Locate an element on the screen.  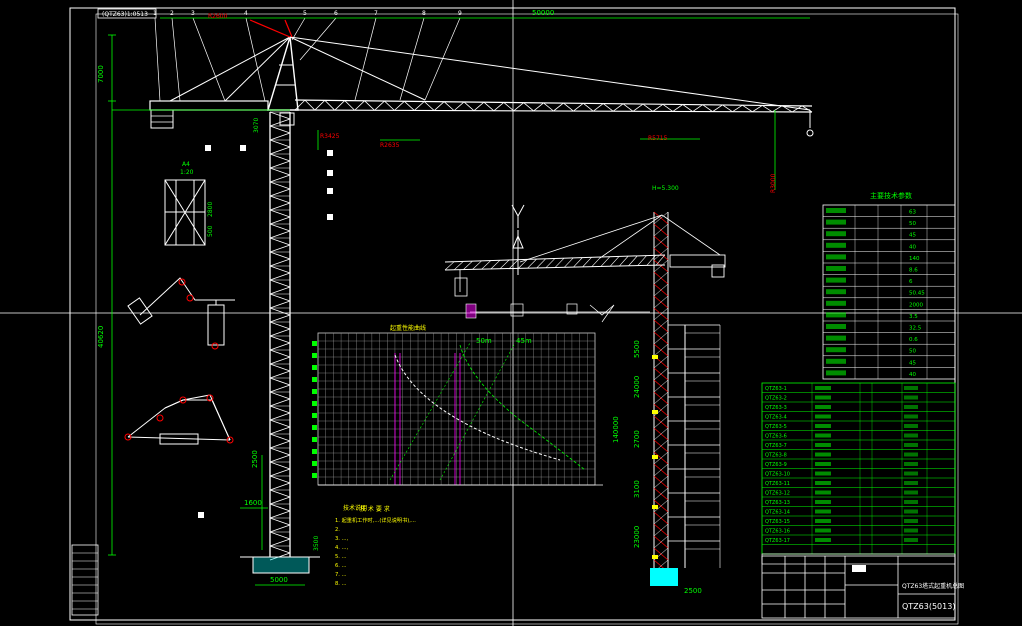
parts-code: QTZ63-10 is located at coordinates (777, 475).